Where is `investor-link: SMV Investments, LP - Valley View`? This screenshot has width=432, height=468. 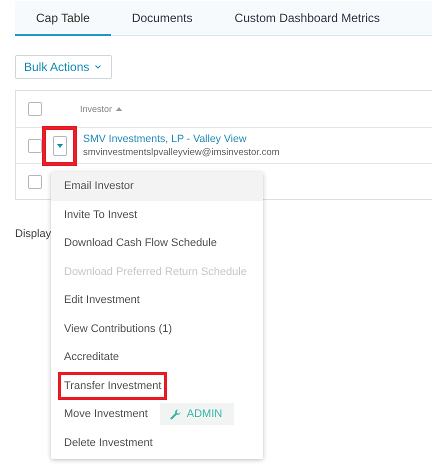 investor-link: SMV Investments, LP - Valley View is located at coordinates (181, 139).